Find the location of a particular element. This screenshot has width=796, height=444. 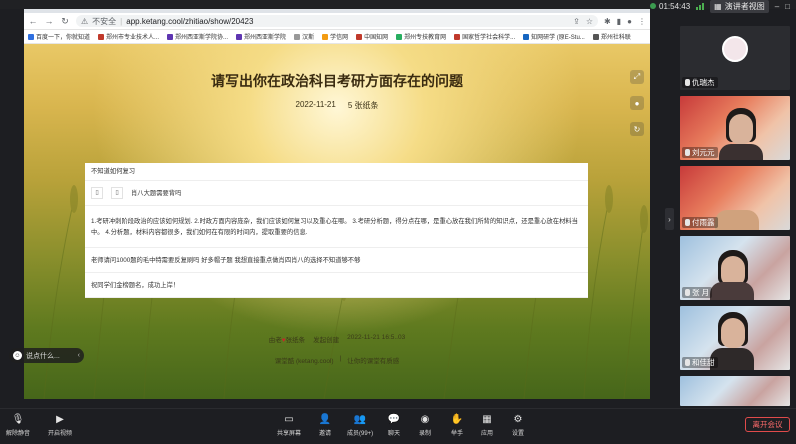

chat-button: 💬 聊天 is located at coordinates (394, 425).